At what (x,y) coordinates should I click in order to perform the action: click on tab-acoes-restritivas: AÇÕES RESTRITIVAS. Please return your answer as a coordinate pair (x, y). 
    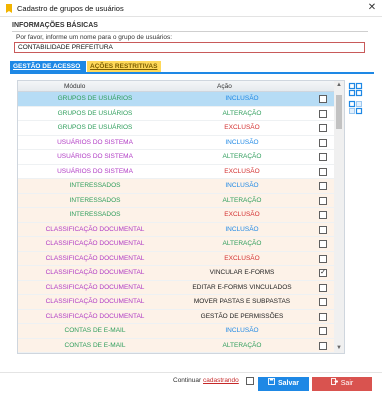
    Looking at the image, I should click on (124, 66).